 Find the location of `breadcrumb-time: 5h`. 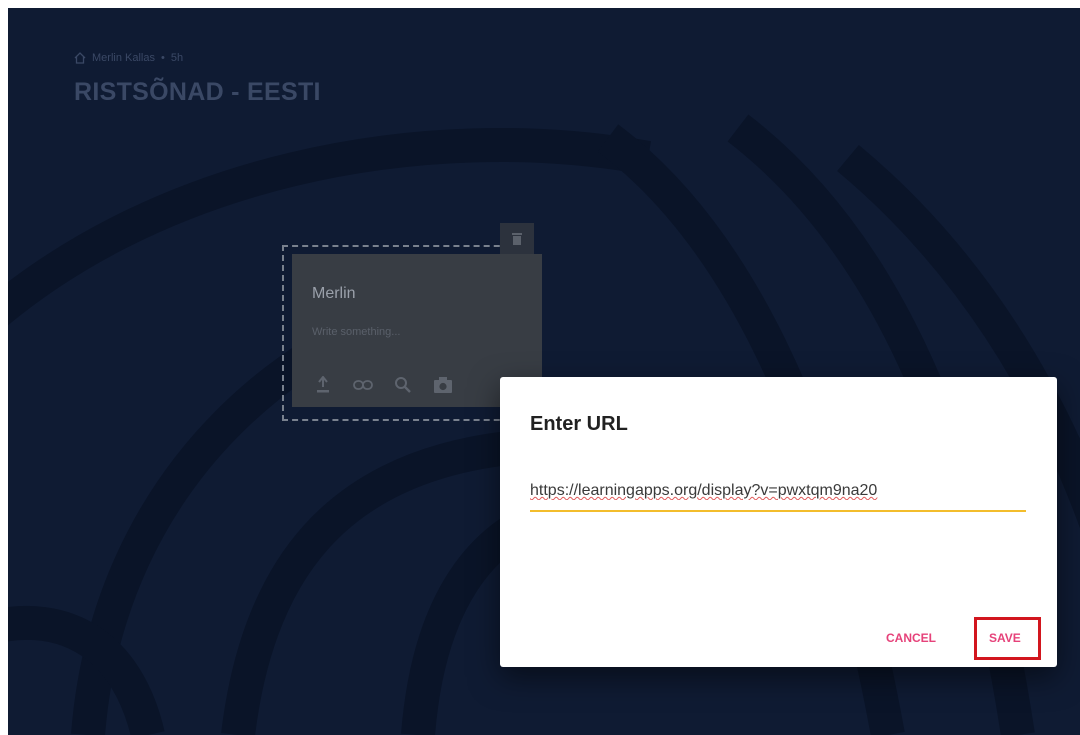

breadcrumb-time: 5h is located at coordinates (177, 58).